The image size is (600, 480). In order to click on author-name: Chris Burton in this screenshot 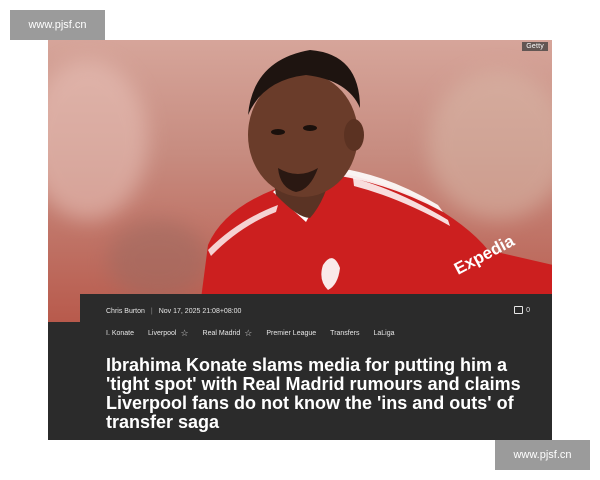, I will do `click(125, 311)`.